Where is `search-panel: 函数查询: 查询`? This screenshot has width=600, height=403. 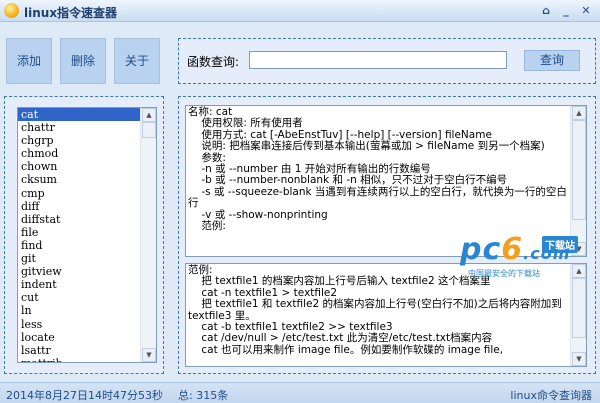
search-panel: 函数查询: 查询 is located at coordinates (387, 61).